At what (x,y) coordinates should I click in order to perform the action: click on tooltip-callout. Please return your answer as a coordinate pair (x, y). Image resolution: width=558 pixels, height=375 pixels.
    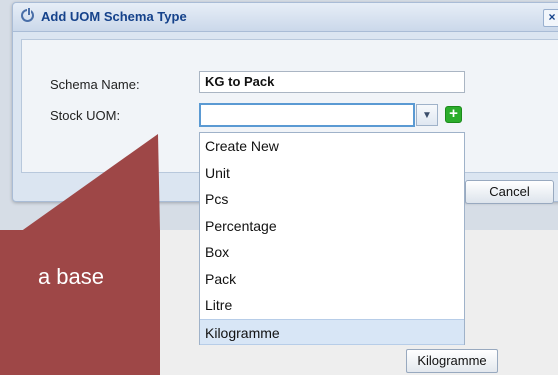
    Looking at the image, I should click on (80, 302).